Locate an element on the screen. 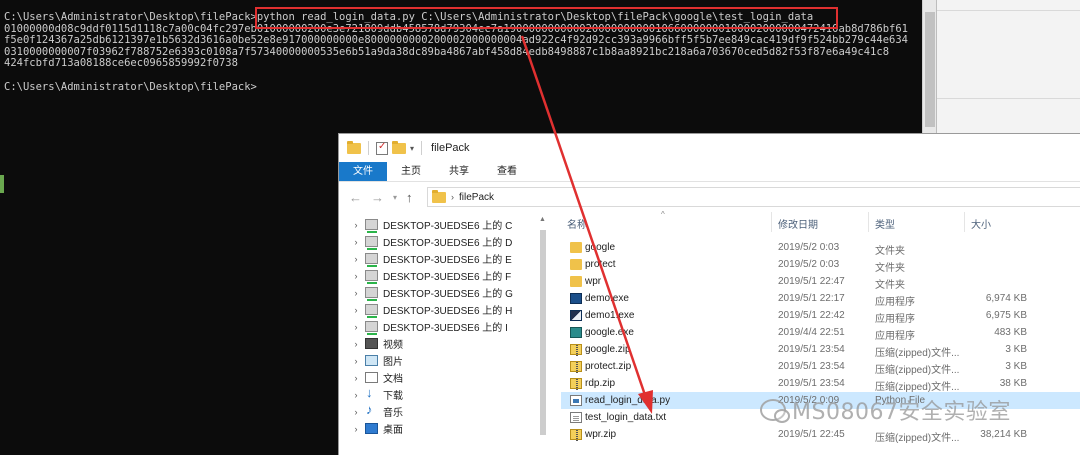 The width and height of the screenshot is (1080, 455). documents-icon is located at coordinates (371, 377).